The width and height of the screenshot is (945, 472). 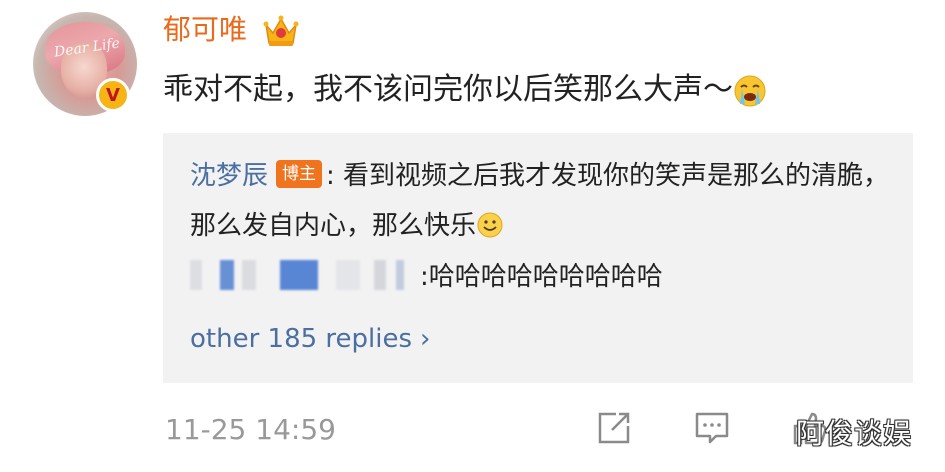 What do you see at coordinates (281, 30) in the screenshot?
I see `crown-icon` at bounding box center [281, 30].